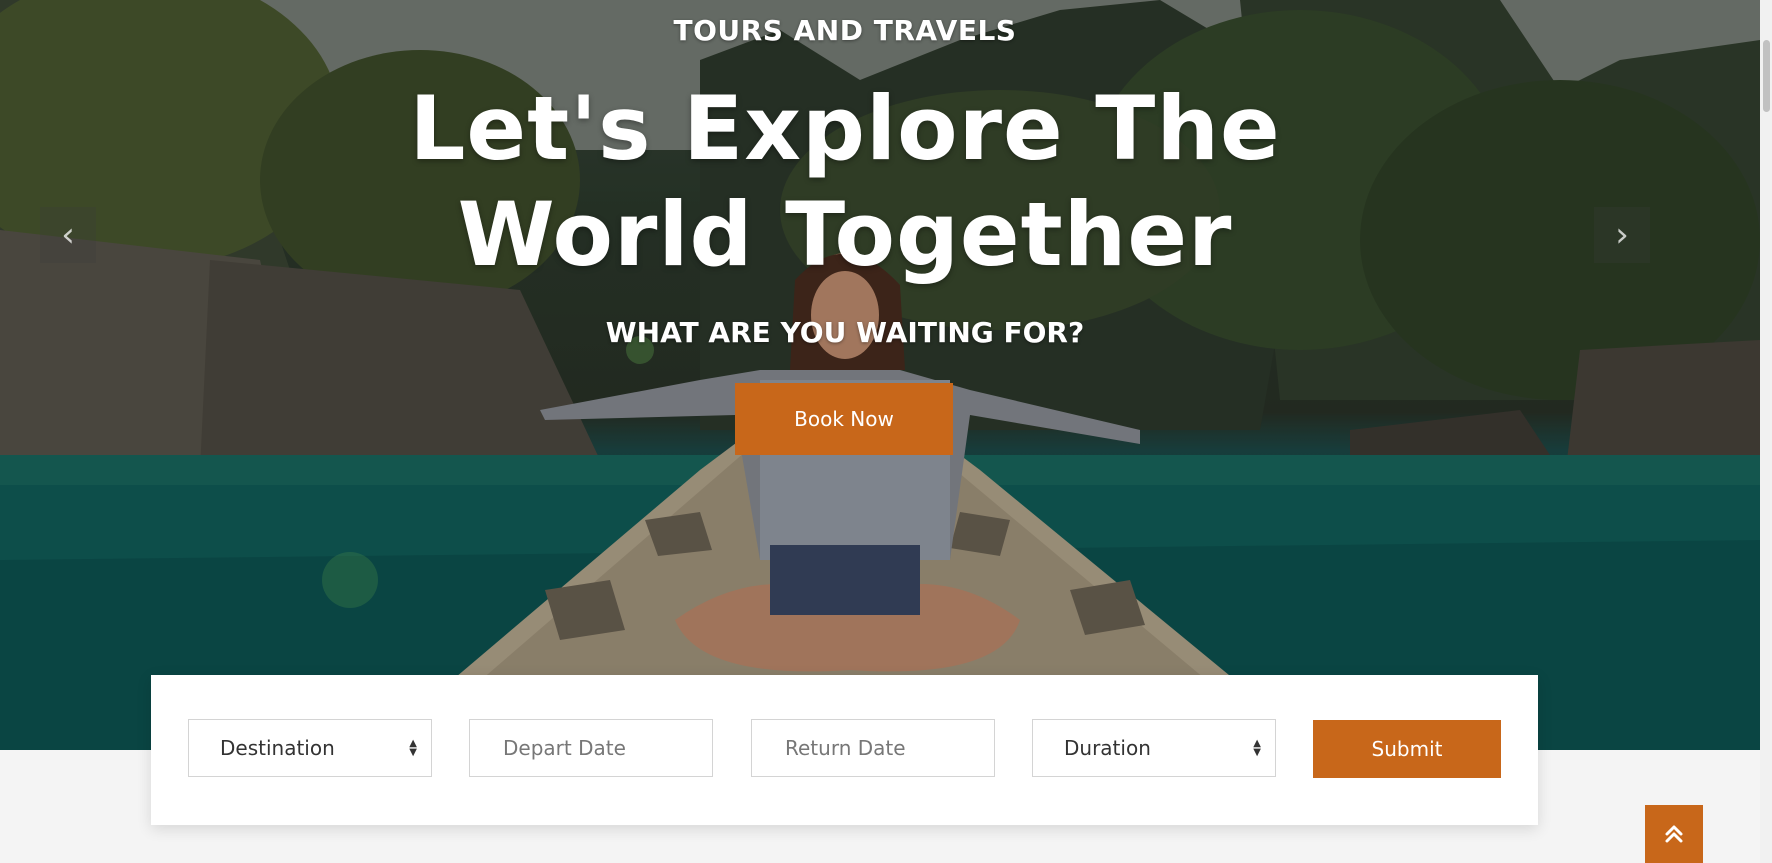 The width and height of the screenshot is (1772, 863). Describe the element at coordinates (845, 332) in the screenshot. I see `hero-subhead: WHAT ARE YOU WAITING FOR?` at that location.